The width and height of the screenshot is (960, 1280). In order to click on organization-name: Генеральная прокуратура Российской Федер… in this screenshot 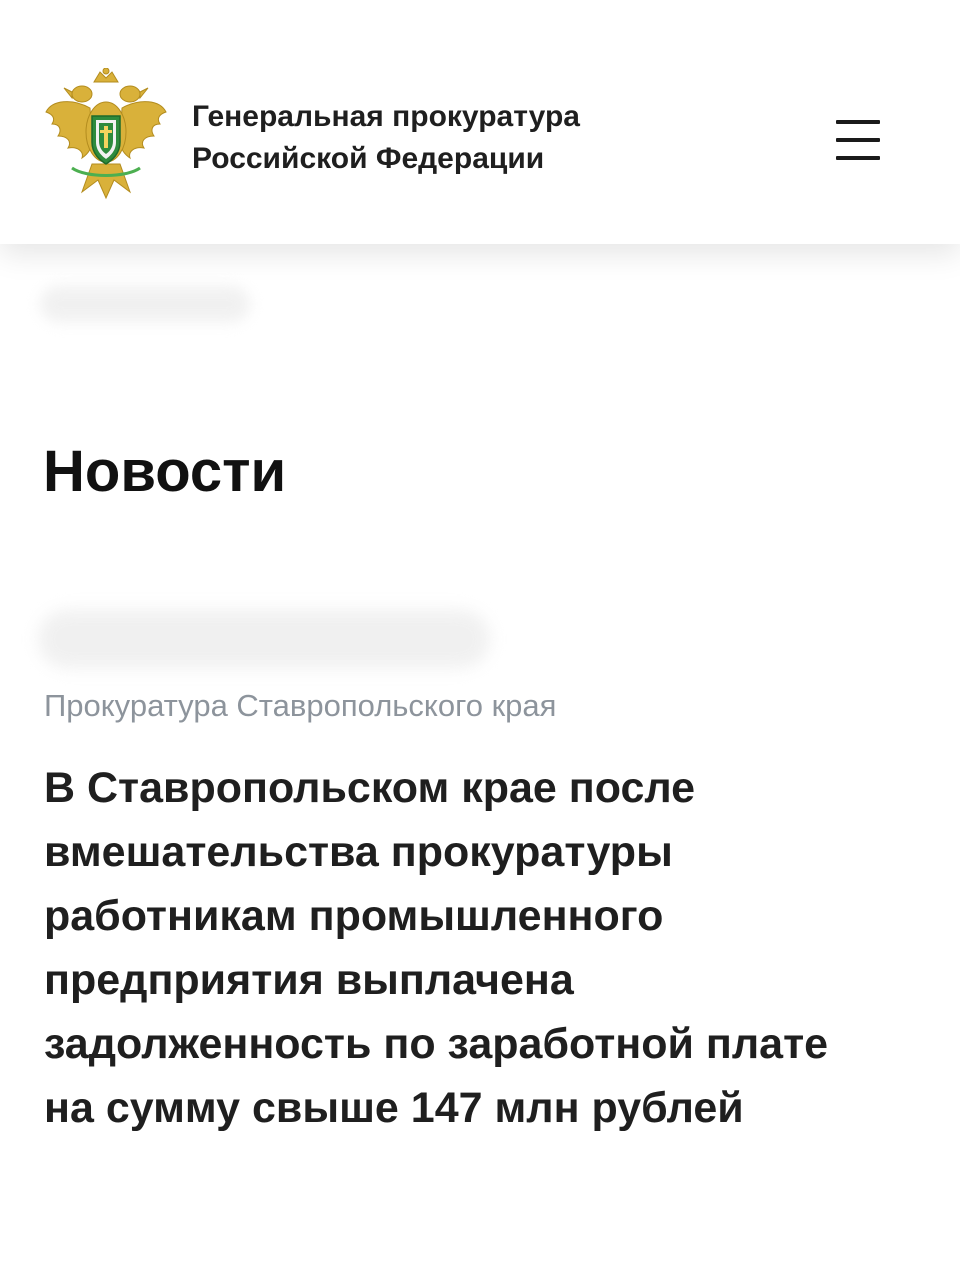, I will do `click(472, 138)`.